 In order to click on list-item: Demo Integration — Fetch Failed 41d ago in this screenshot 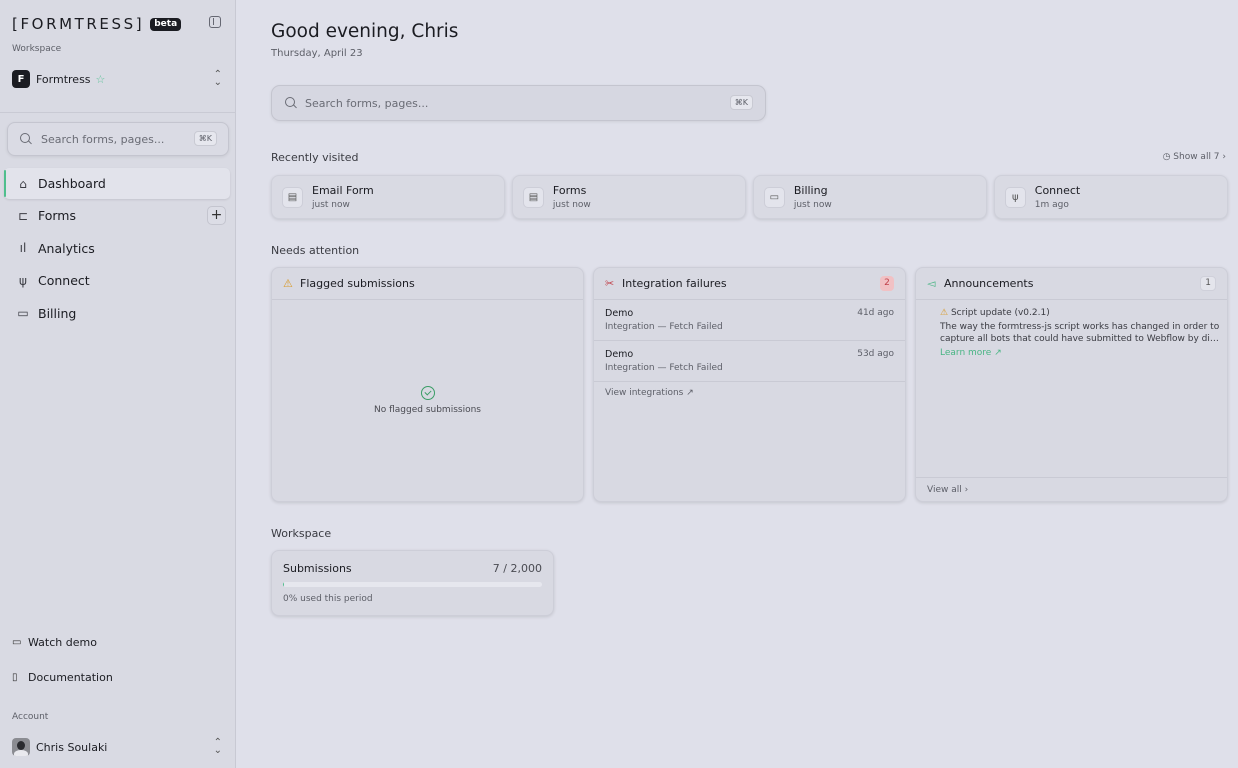, I will do `click(749, 320)`.